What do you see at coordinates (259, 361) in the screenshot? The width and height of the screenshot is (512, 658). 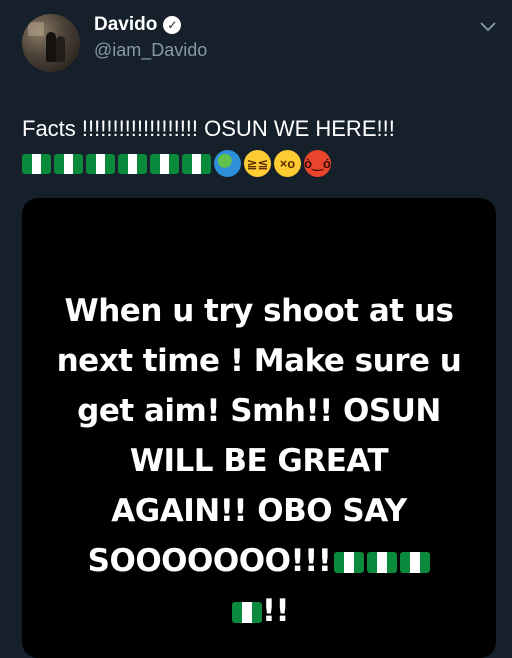 I see `media-text-line: next time ! Make sure u` at bounding box center [259, 361].